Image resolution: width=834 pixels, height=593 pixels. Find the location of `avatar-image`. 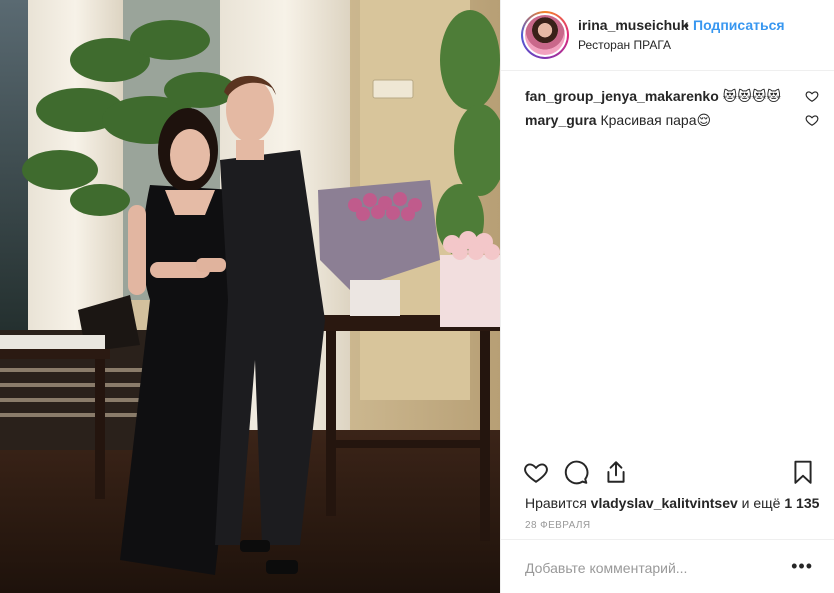

avatar-image is located at coordinates (545, 35).